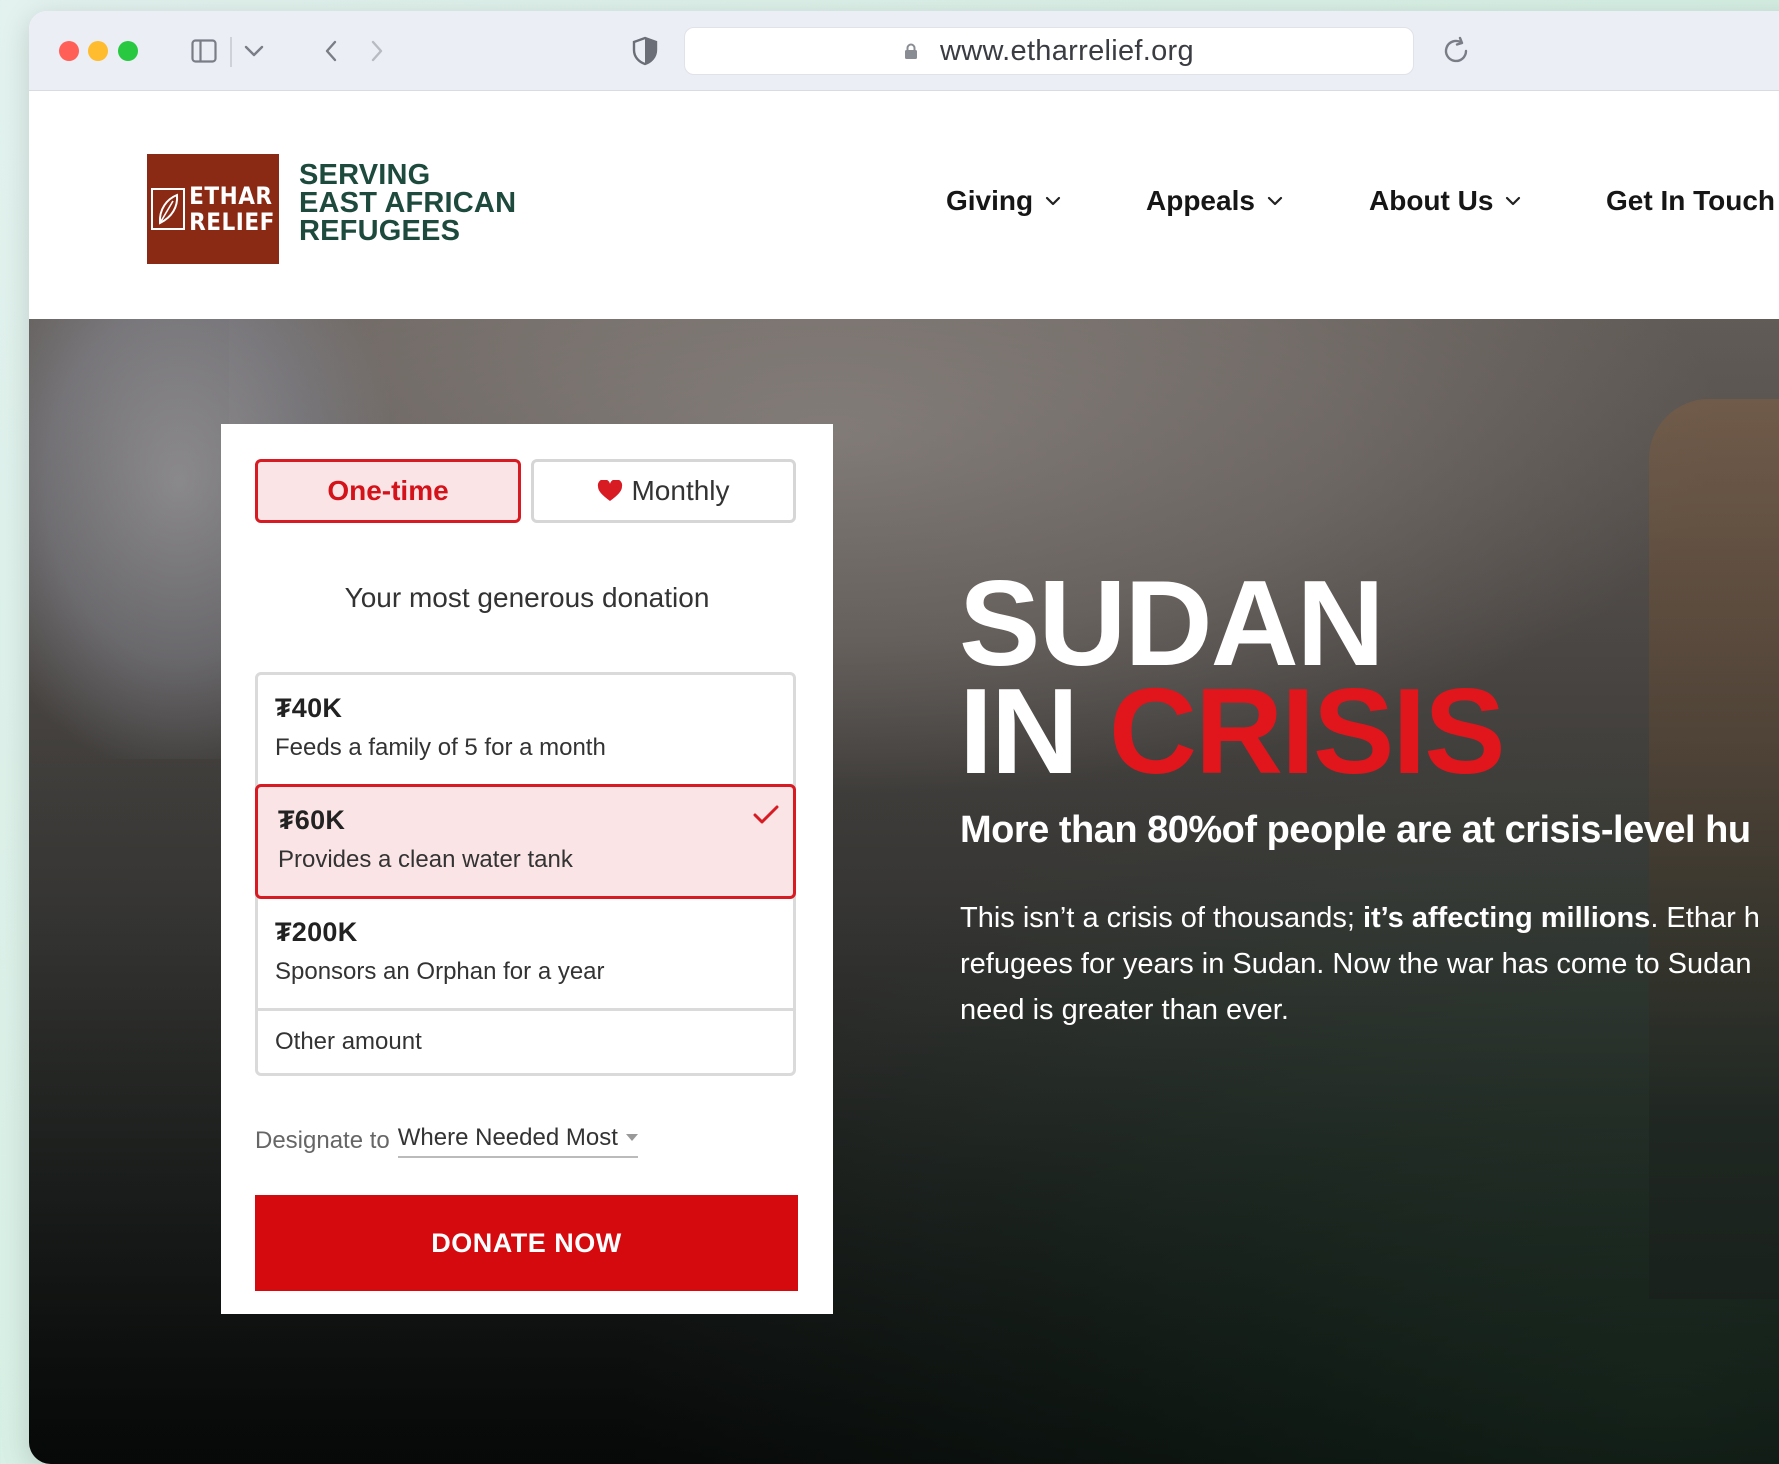 Image resolution: width=1779 pixels, height=1464 pixels. I want to click on url-text: www.etharrelief.org, so click(1067, 50).